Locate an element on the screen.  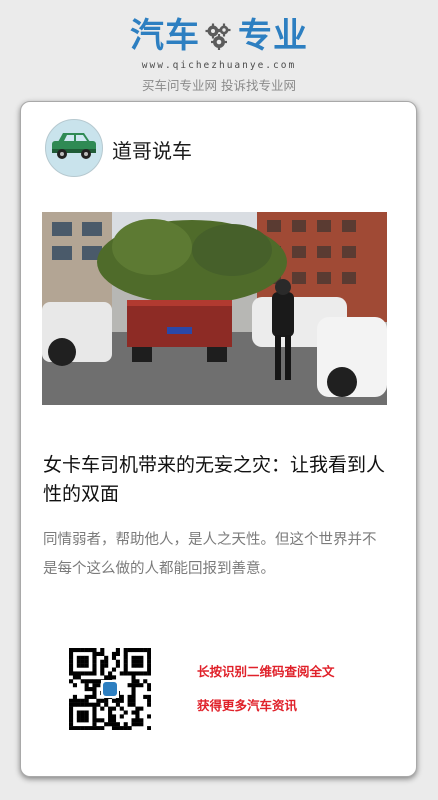
brand-logo: 汽车 专业 is located at coordinates (219, 36).